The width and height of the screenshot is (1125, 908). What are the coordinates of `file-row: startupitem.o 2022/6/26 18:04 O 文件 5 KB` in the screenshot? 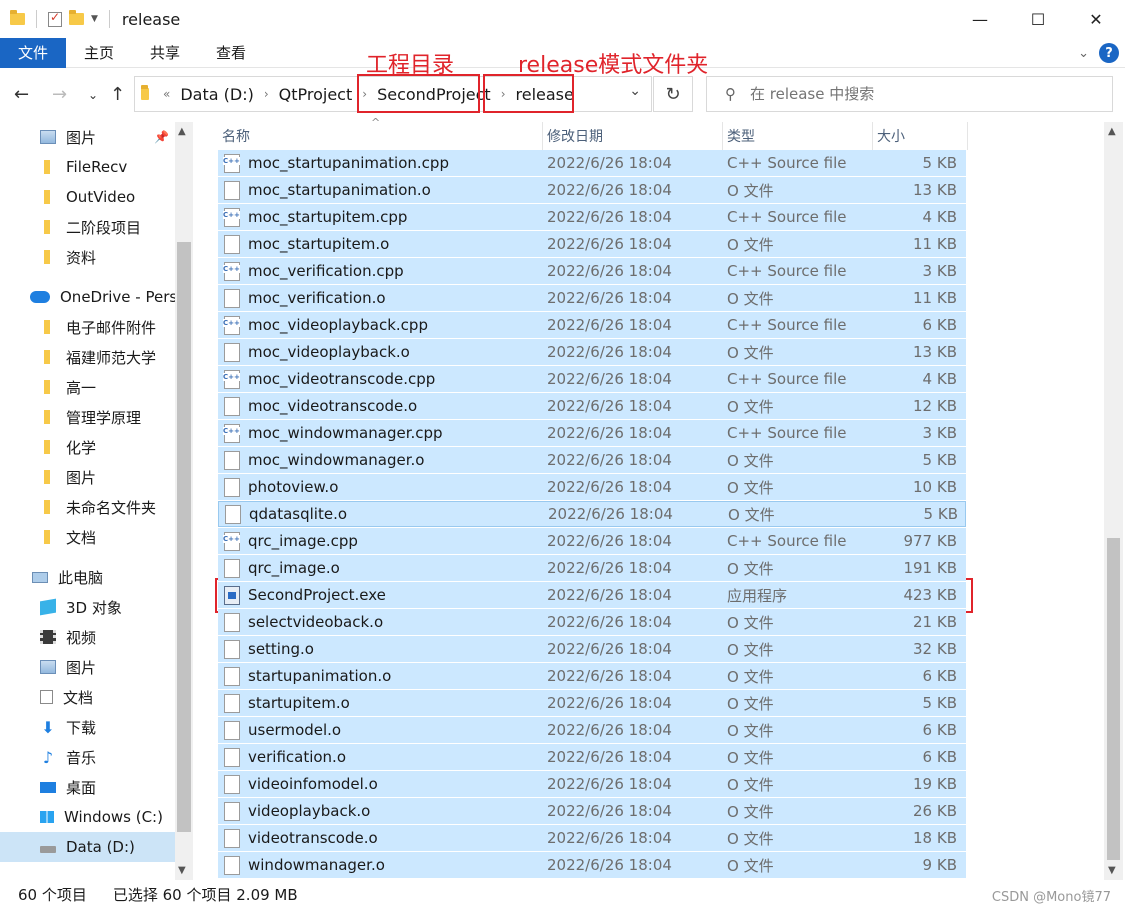 It's located at (592, 703).